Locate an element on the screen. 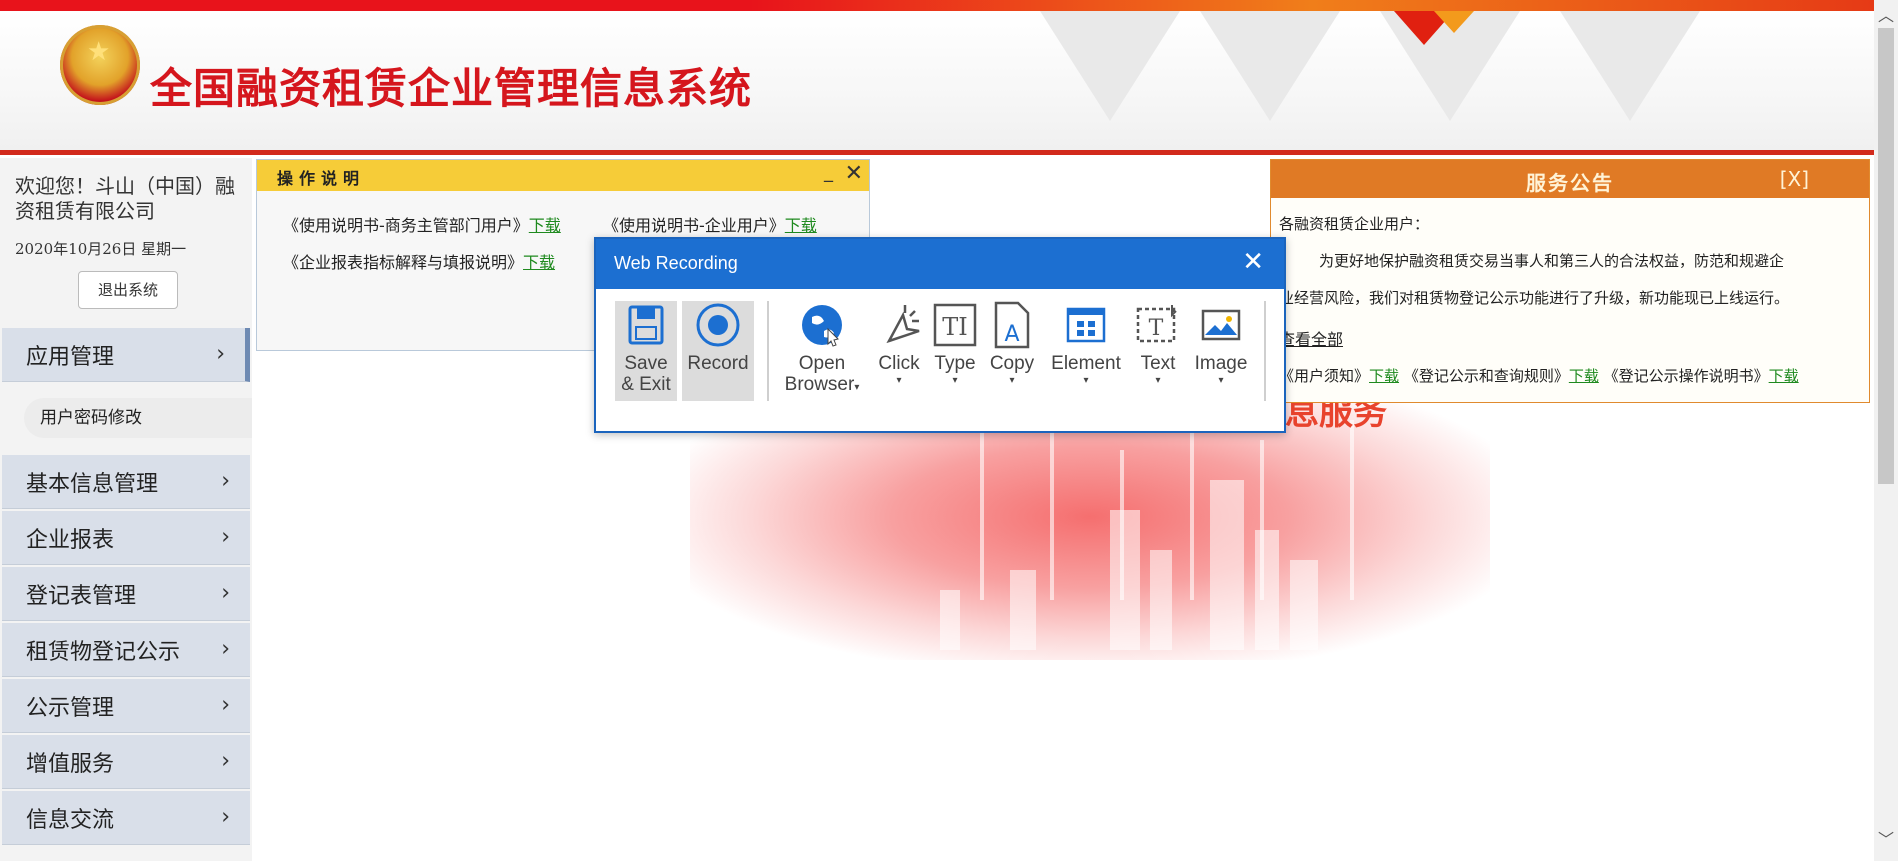 Image resolution: width=1898 pixels, height=861 pixels. manual-gov-users: 《使用说明书-商务主管部门用户》下载 is located at coordinates (422, 224).